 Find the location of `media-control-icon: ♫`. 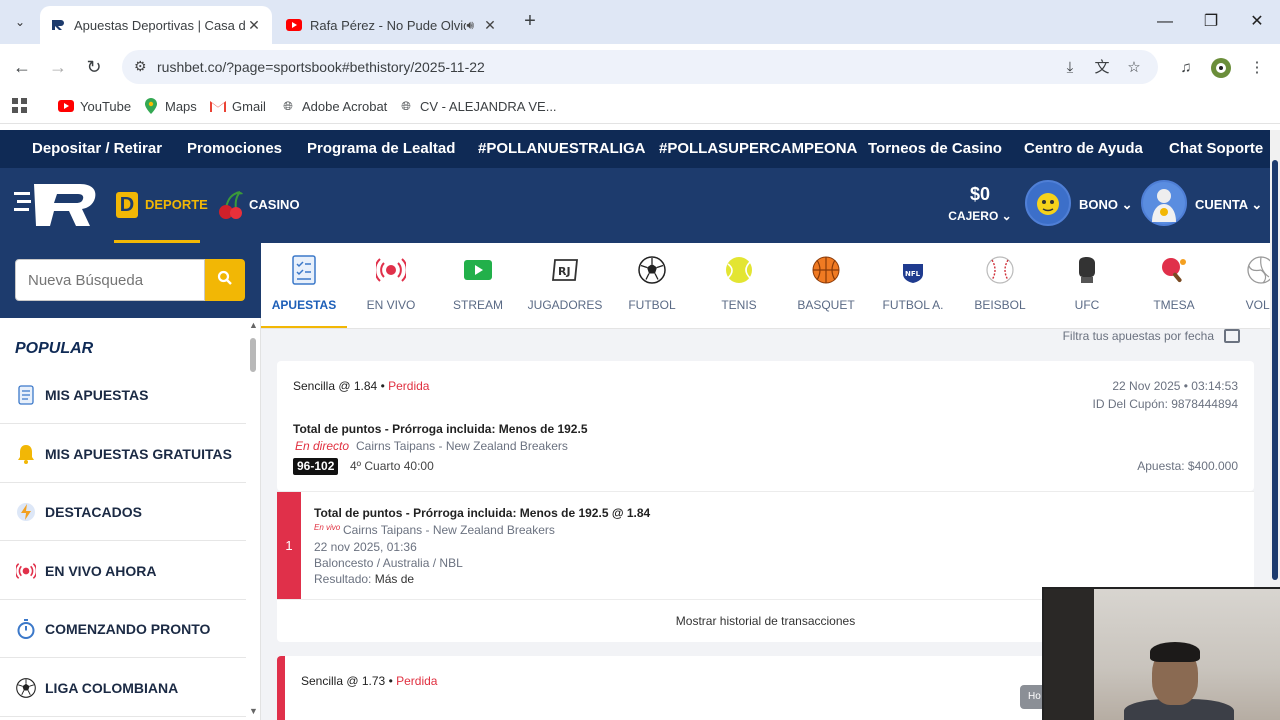

media-control-icon: ♫ is located at coordinates (1186, 68).